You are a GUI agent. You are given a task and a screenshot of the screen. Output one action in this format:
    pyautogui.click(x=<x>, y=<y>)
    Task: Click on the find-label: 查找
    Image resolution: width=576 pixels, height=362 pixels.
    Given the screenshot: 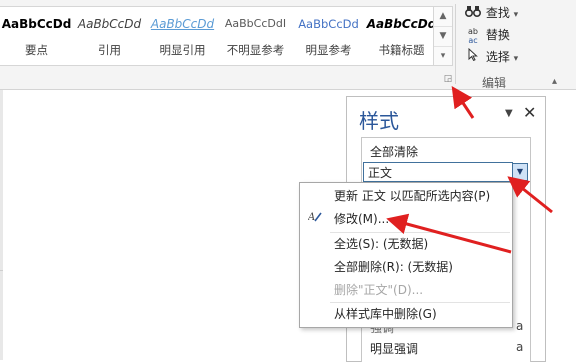 What is the action you would take?
    pyautogui.click(x=497, y=13)
    